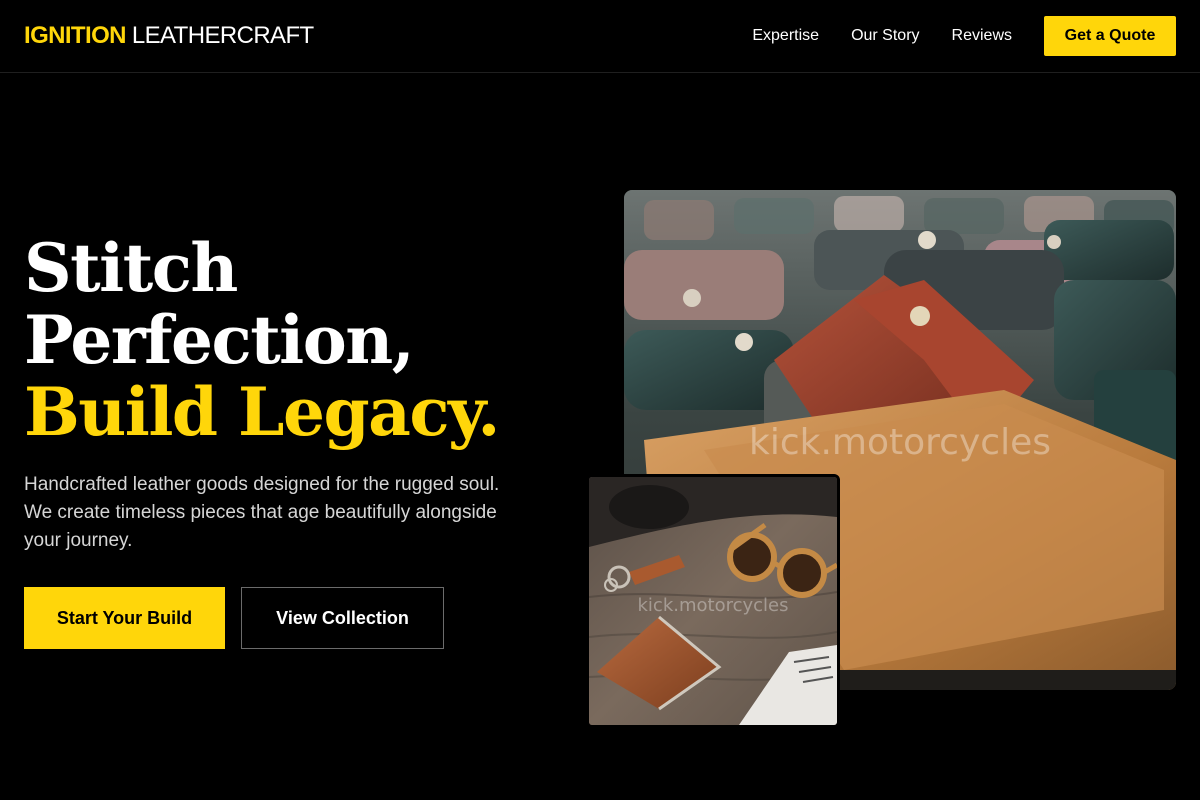  Describe the element at coordinates (342, 618) in the screenshot. I see `view-collection-button: View Collection` at that location.